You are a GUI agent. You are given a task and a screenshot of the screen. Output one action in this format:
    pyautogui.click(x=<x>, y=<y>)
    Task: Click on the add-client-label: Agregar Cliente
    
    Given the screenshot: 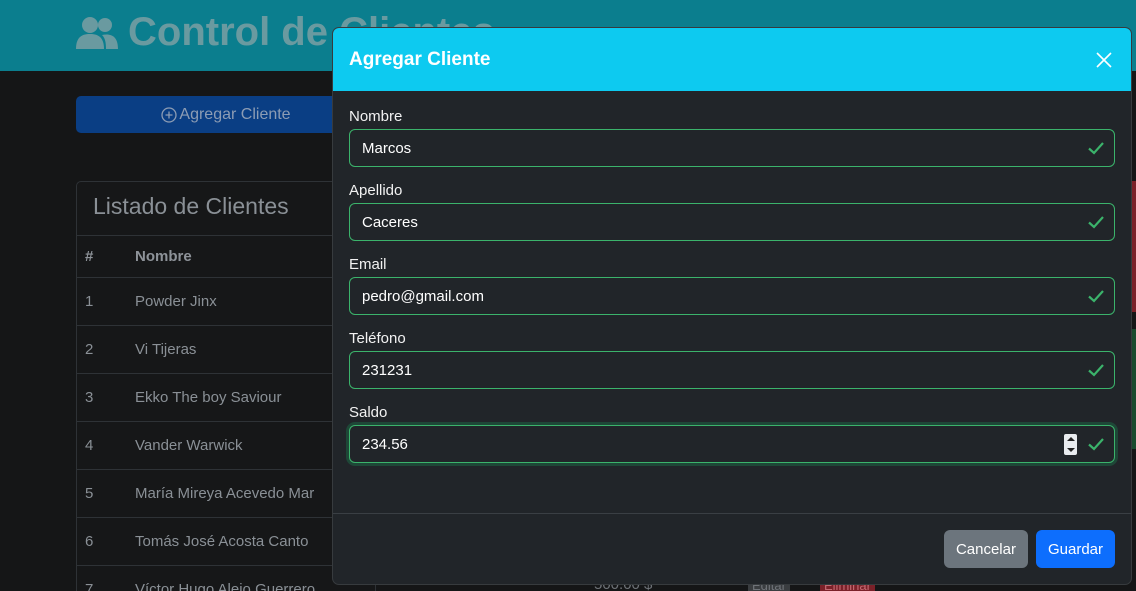 What is the action you would take?
    pyautogui.click(x=235, y=114)
    